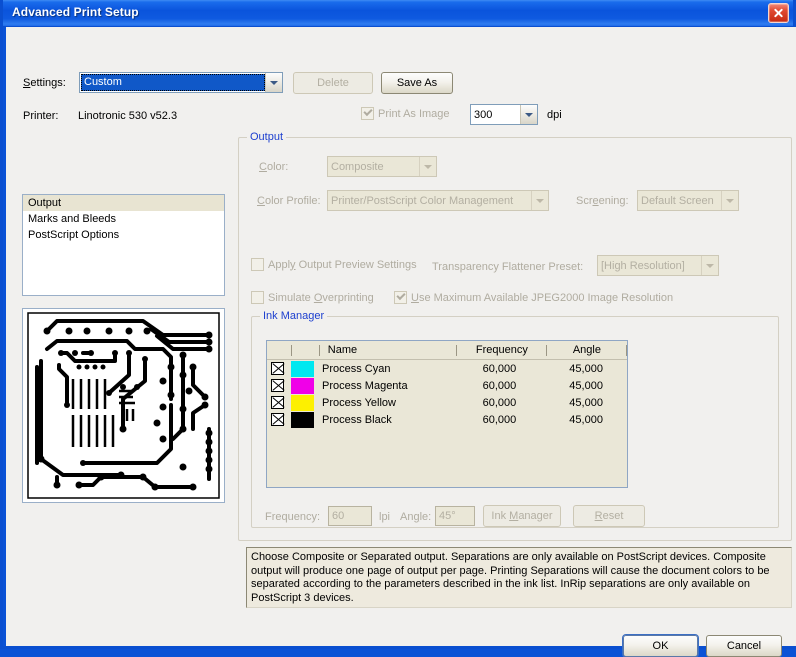 The height and width of the screenshot is (657, 796). What do you see at coordinates (502, 350) in the screenshot?
I see `ink-col-frequency: Frequency` at bounding box center [502, 350].